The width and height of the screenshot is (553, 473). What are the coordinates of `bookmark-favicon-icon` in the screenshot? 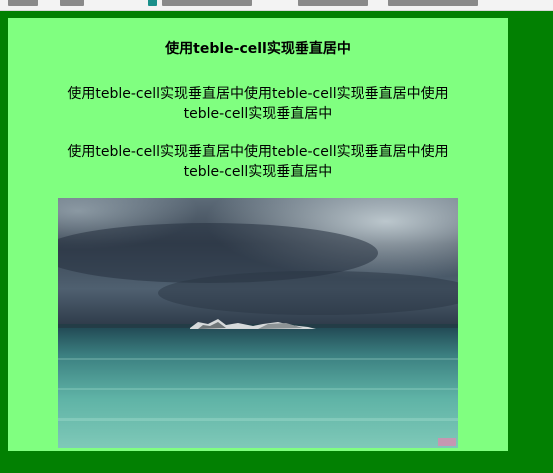 It's located at (152, 3).